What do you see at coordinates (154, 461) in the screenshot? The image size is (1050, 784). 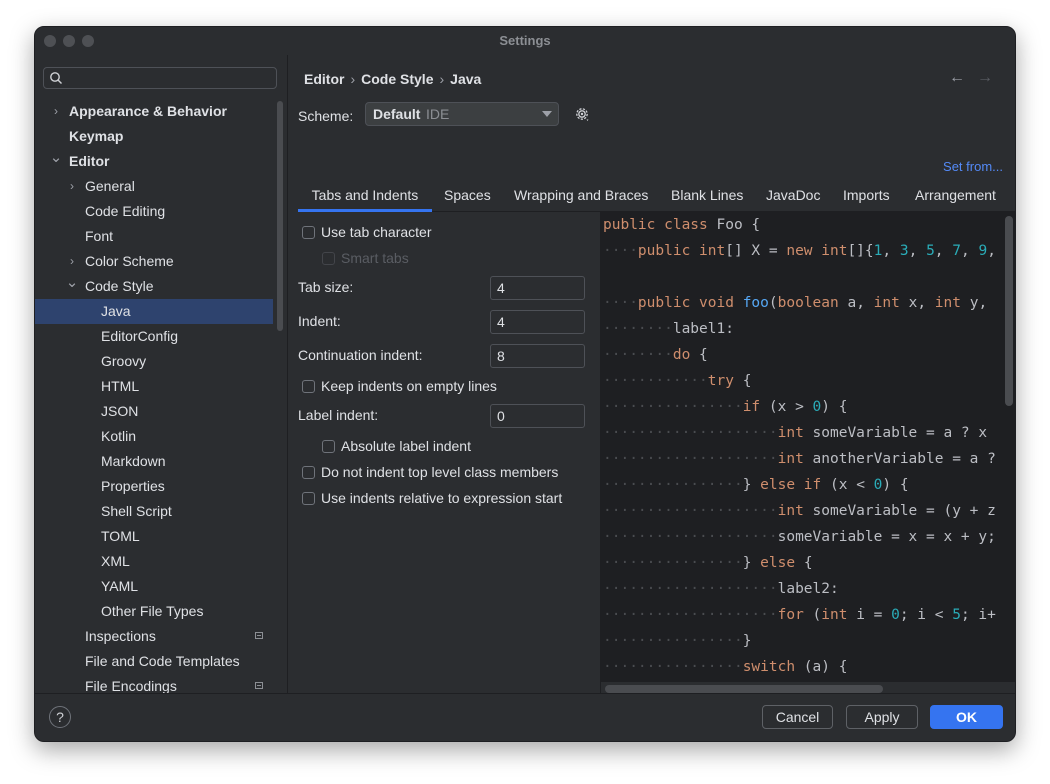 I see `sidebar-item-markdown: Markdown` at bounding box center [154, 461].